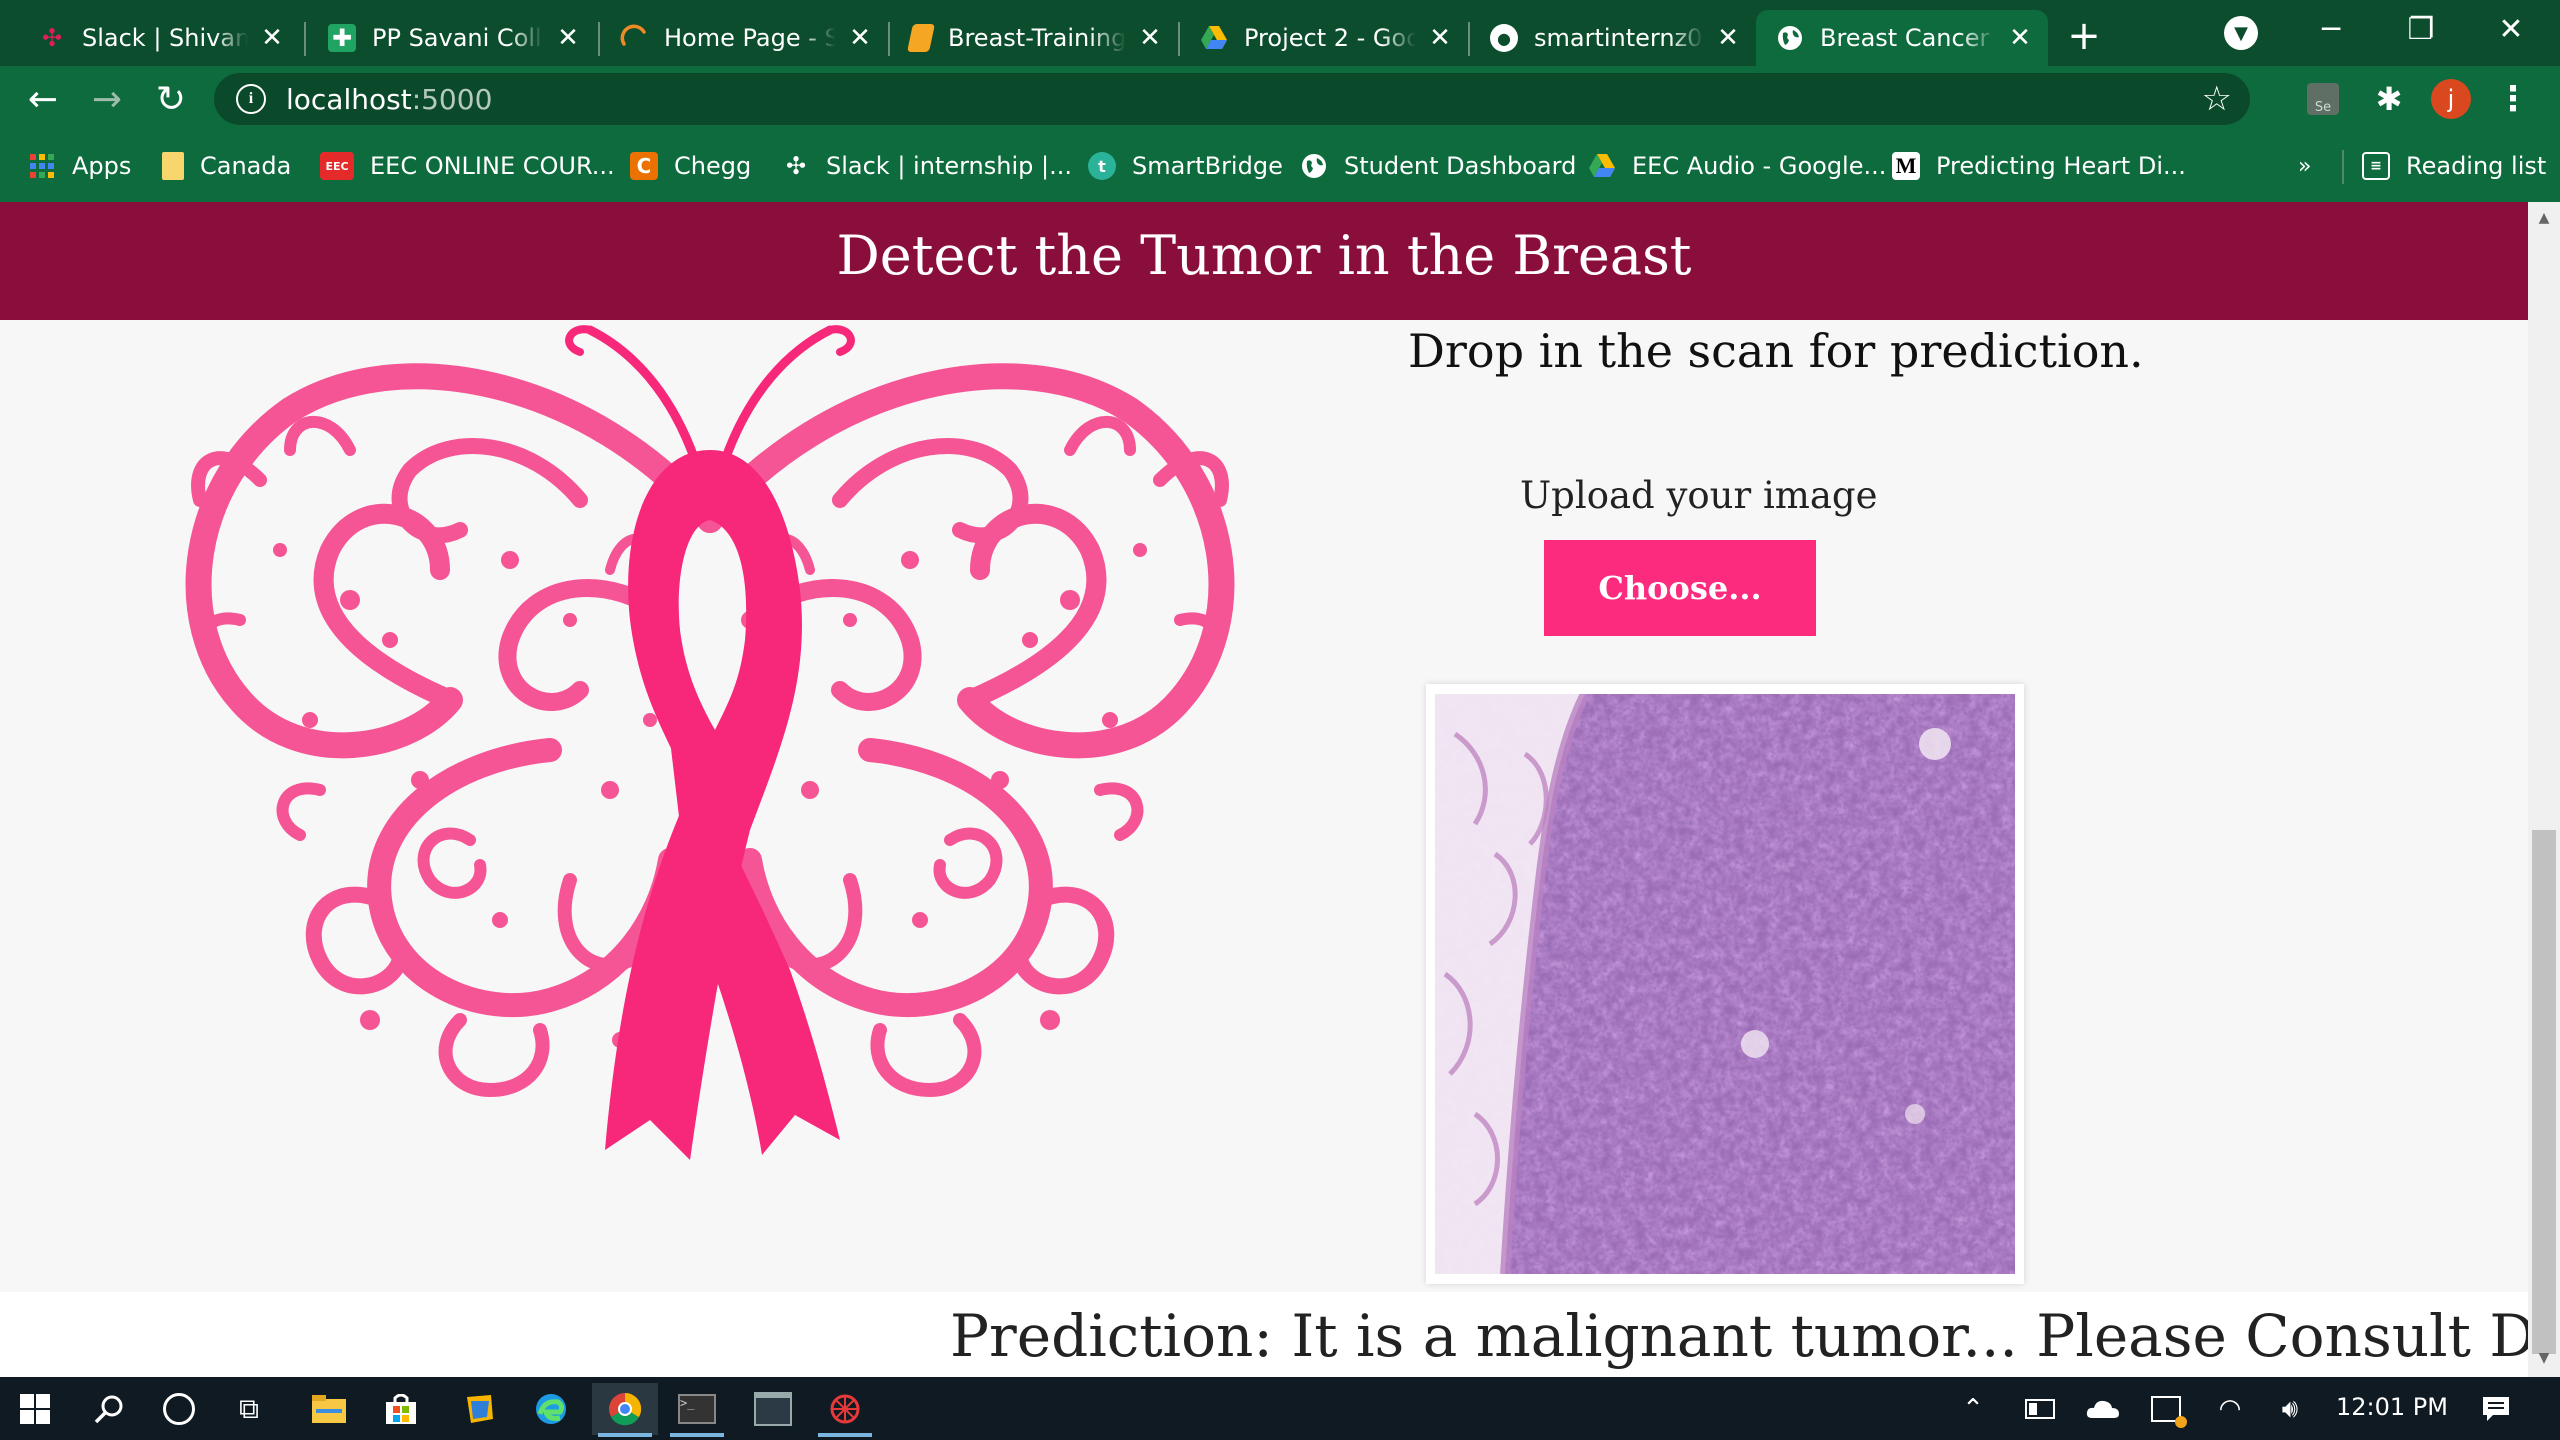  I want to click on kebab-menu-icon: ⋮, so click(2513, 99).